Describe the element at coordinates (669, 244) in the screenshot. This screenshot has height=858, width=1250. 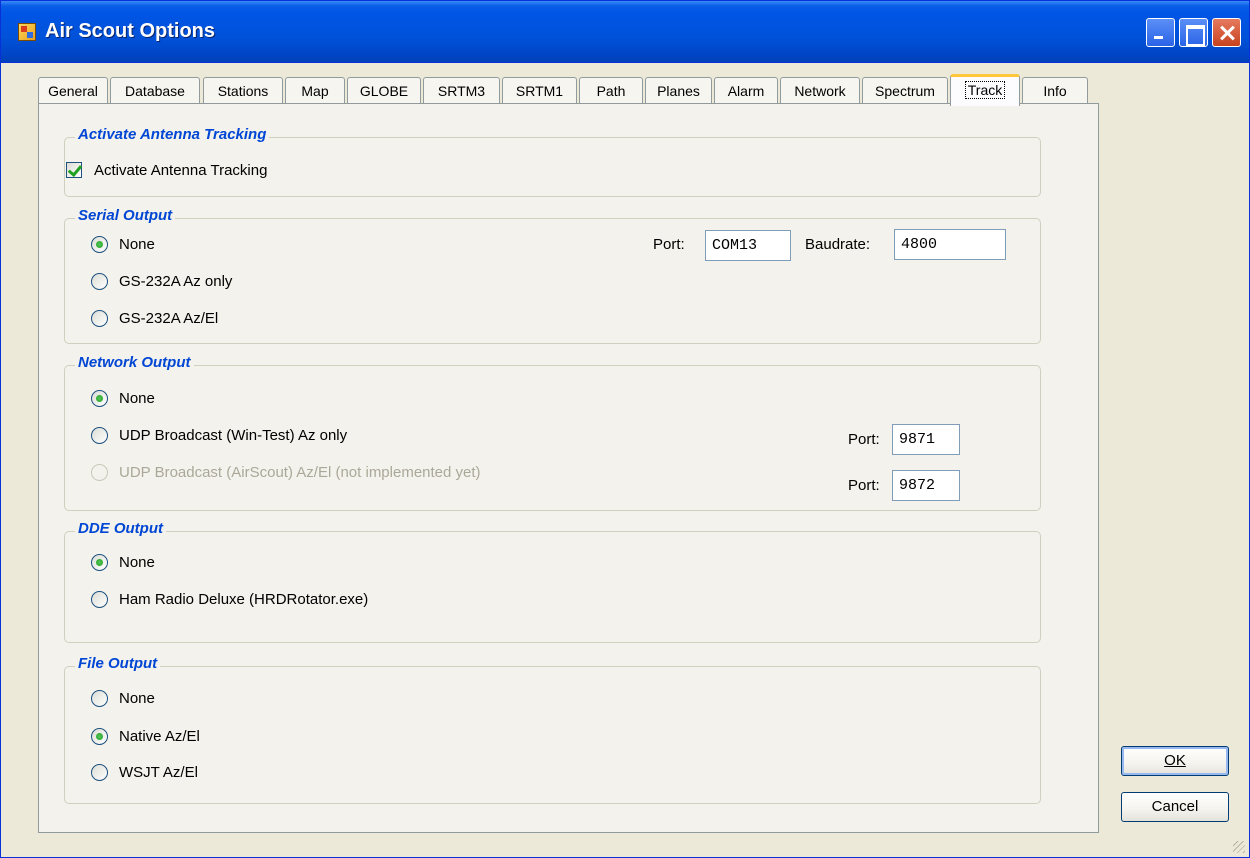
I see `serial-port-label: Port:` at that location.